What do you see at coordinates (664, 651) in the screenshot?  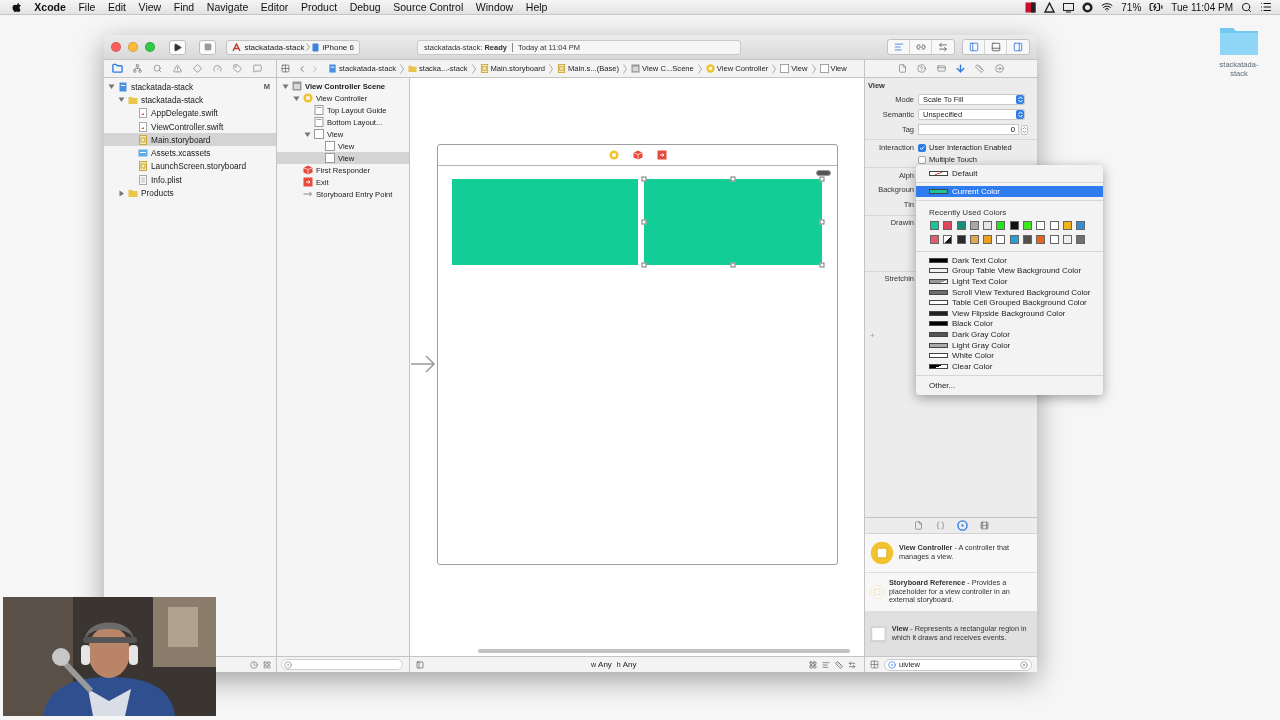 I see `scroll-bar` at bounding box center [664, 651].